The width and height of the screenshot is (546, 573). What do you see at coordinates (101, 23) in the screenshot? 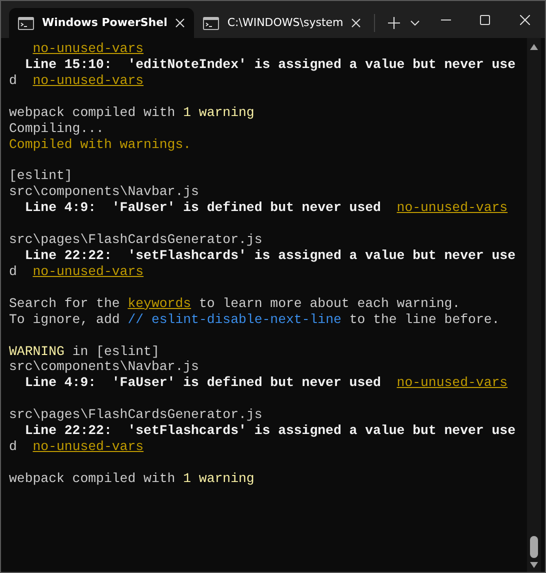
I see `tab: Windows PowerShel` at bounding box center [101, 23].